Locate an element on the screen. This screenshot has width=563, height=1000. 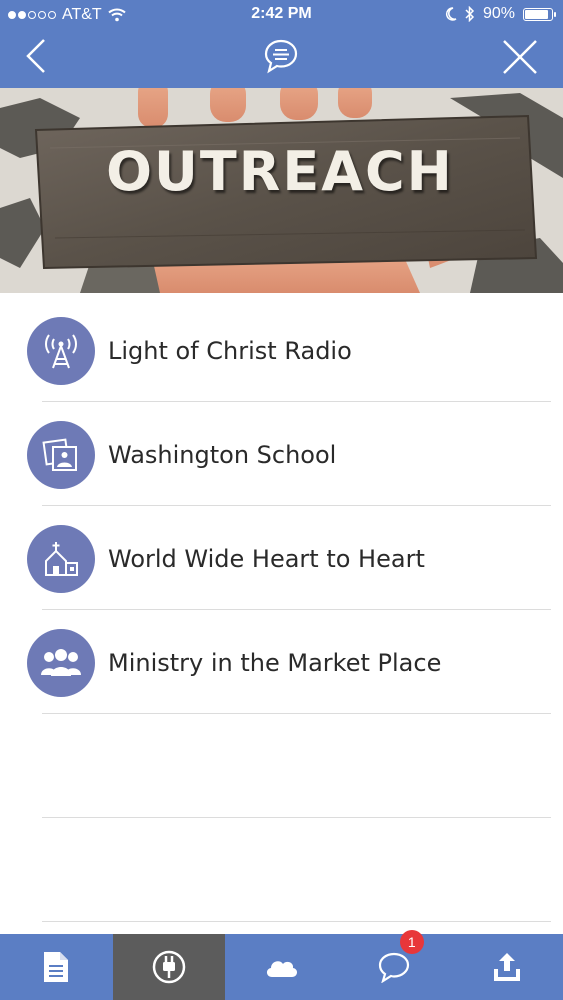
list-item-light-of-christ-radio: Light of Christ Radio is located at coordinates (281, 350).